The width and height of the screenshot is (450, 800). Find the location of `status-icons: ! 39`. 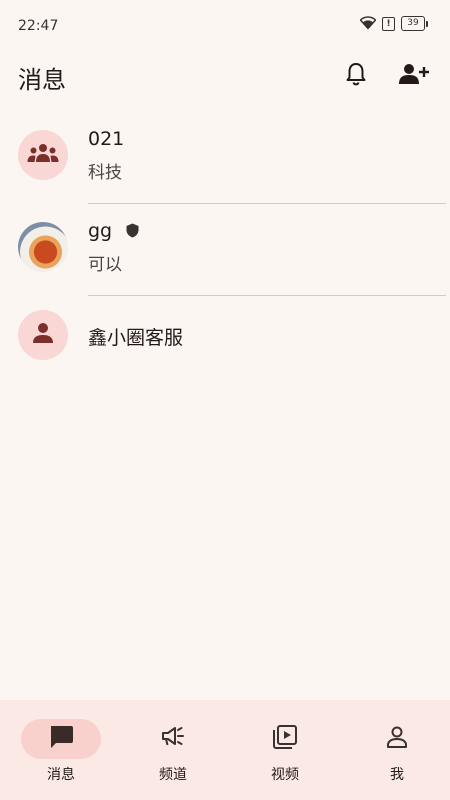

status-icons: ! 39 is located at coordinates (393, 23).